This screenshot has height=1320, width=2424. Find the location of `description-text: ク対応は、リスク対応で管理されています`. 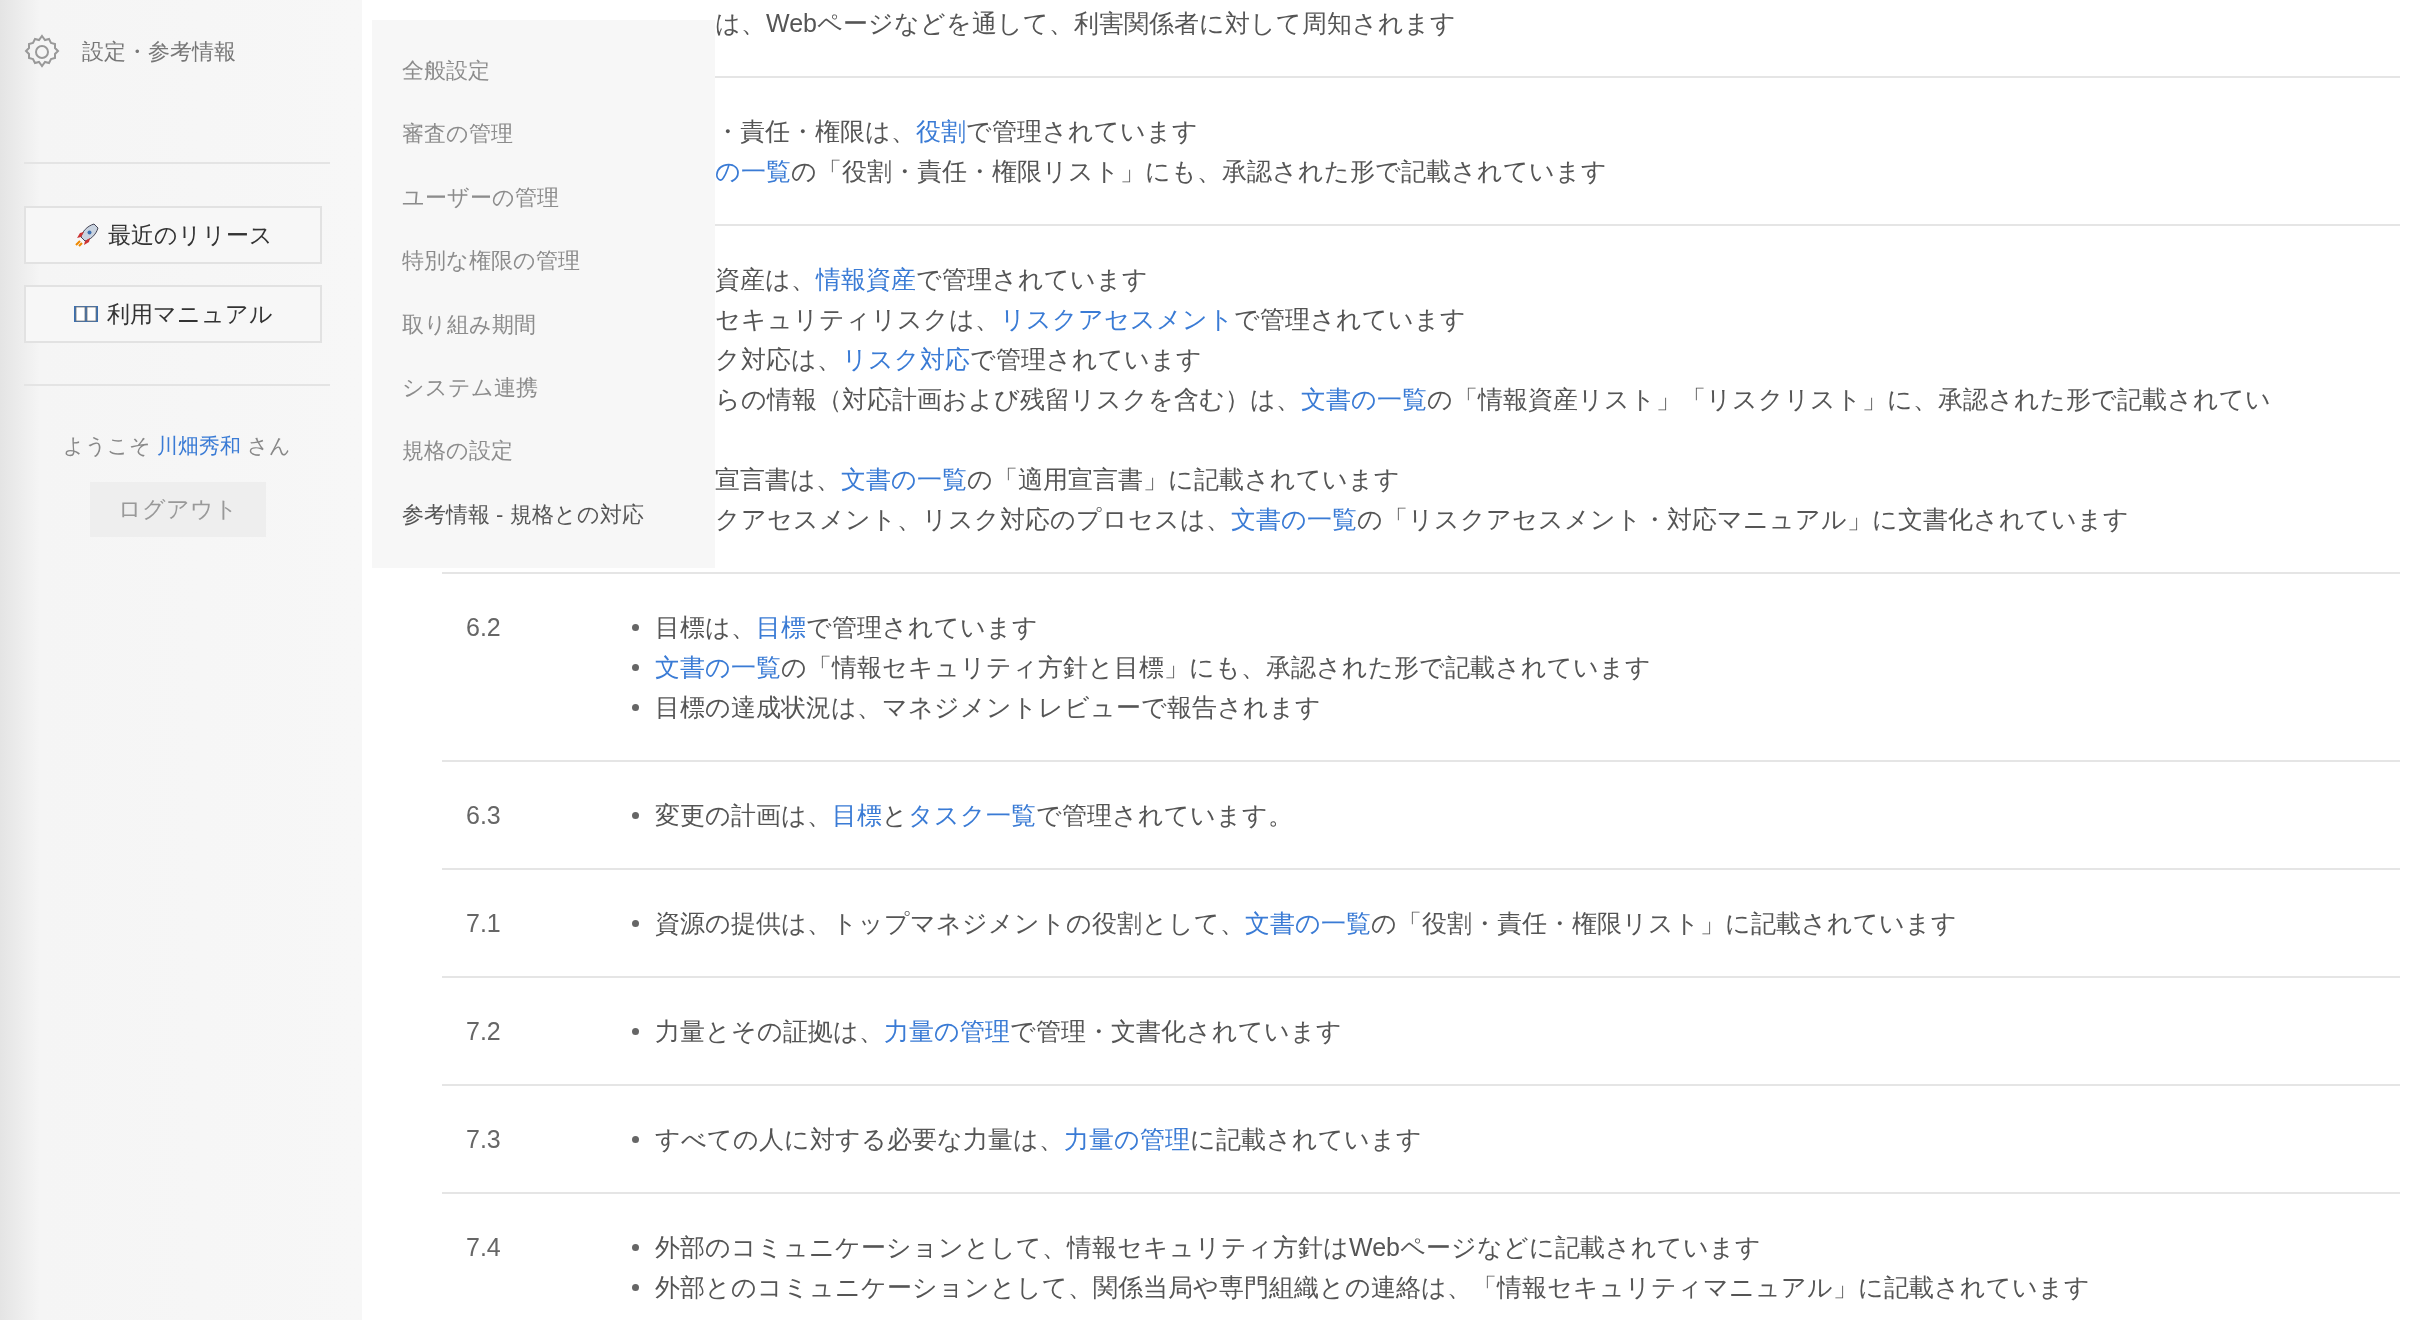

description-text: ク対応は、リスク対応で管理されています is located at coordinates (958, 359).